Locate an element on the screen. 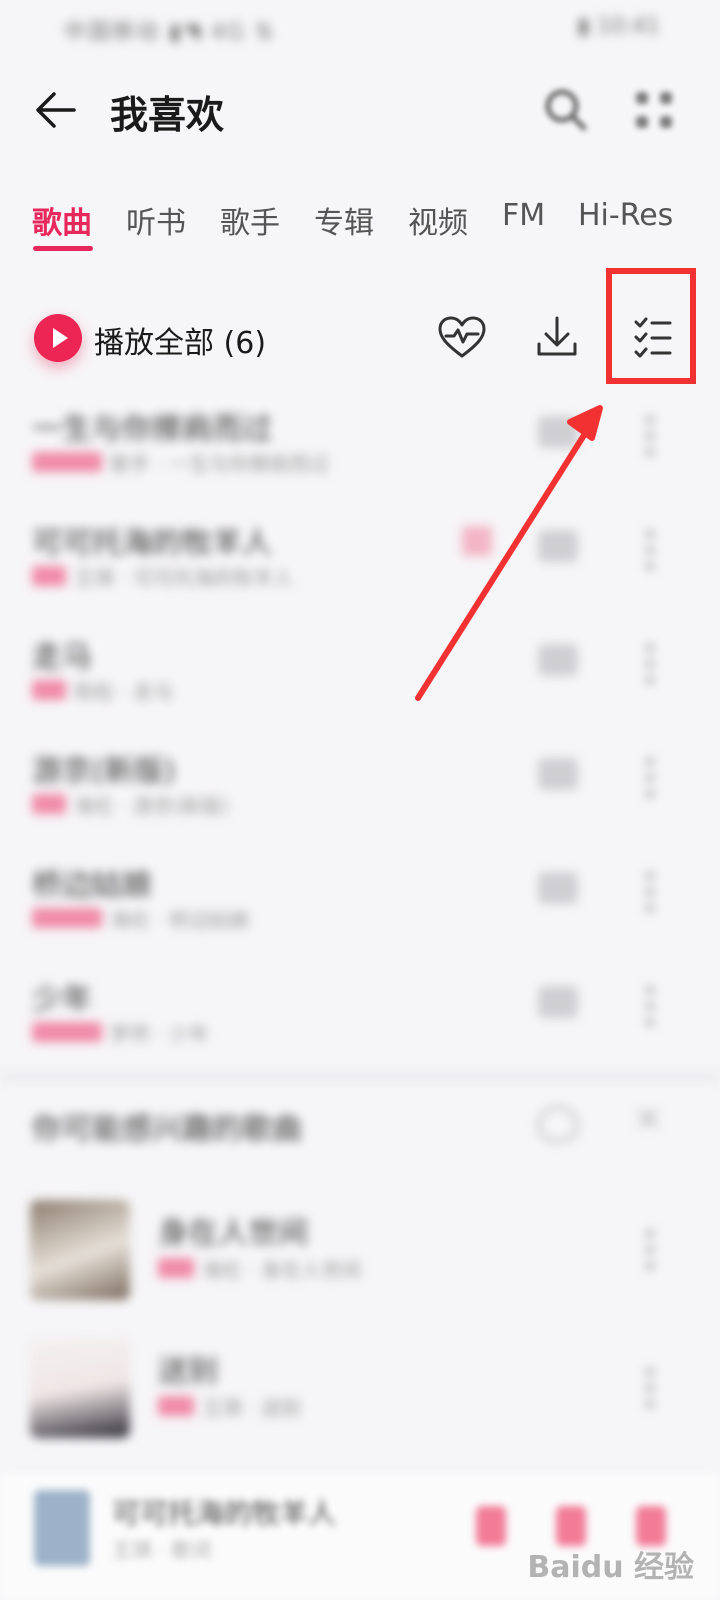  download-button is located at coordinates (557, 338).